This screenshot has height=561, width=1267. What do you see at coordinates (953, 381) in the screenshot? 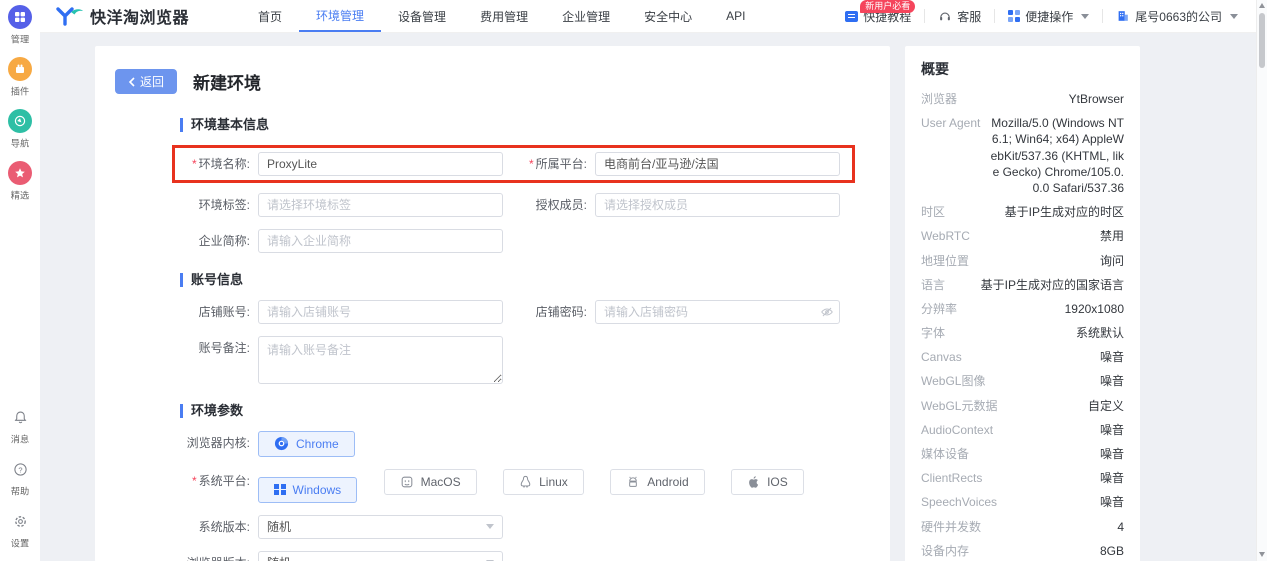
I see `summary-label: WebGL图像` at bounding box center [953, 381].